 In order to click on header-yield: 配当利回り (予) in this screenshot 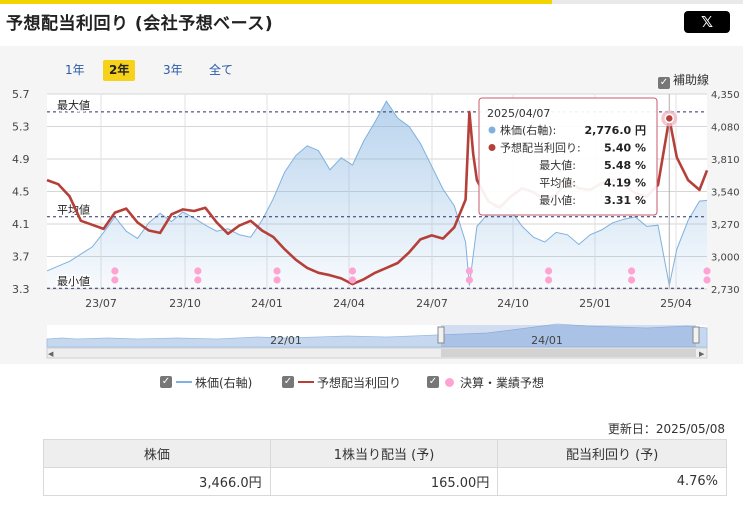, I will do `click(612, 453)`.